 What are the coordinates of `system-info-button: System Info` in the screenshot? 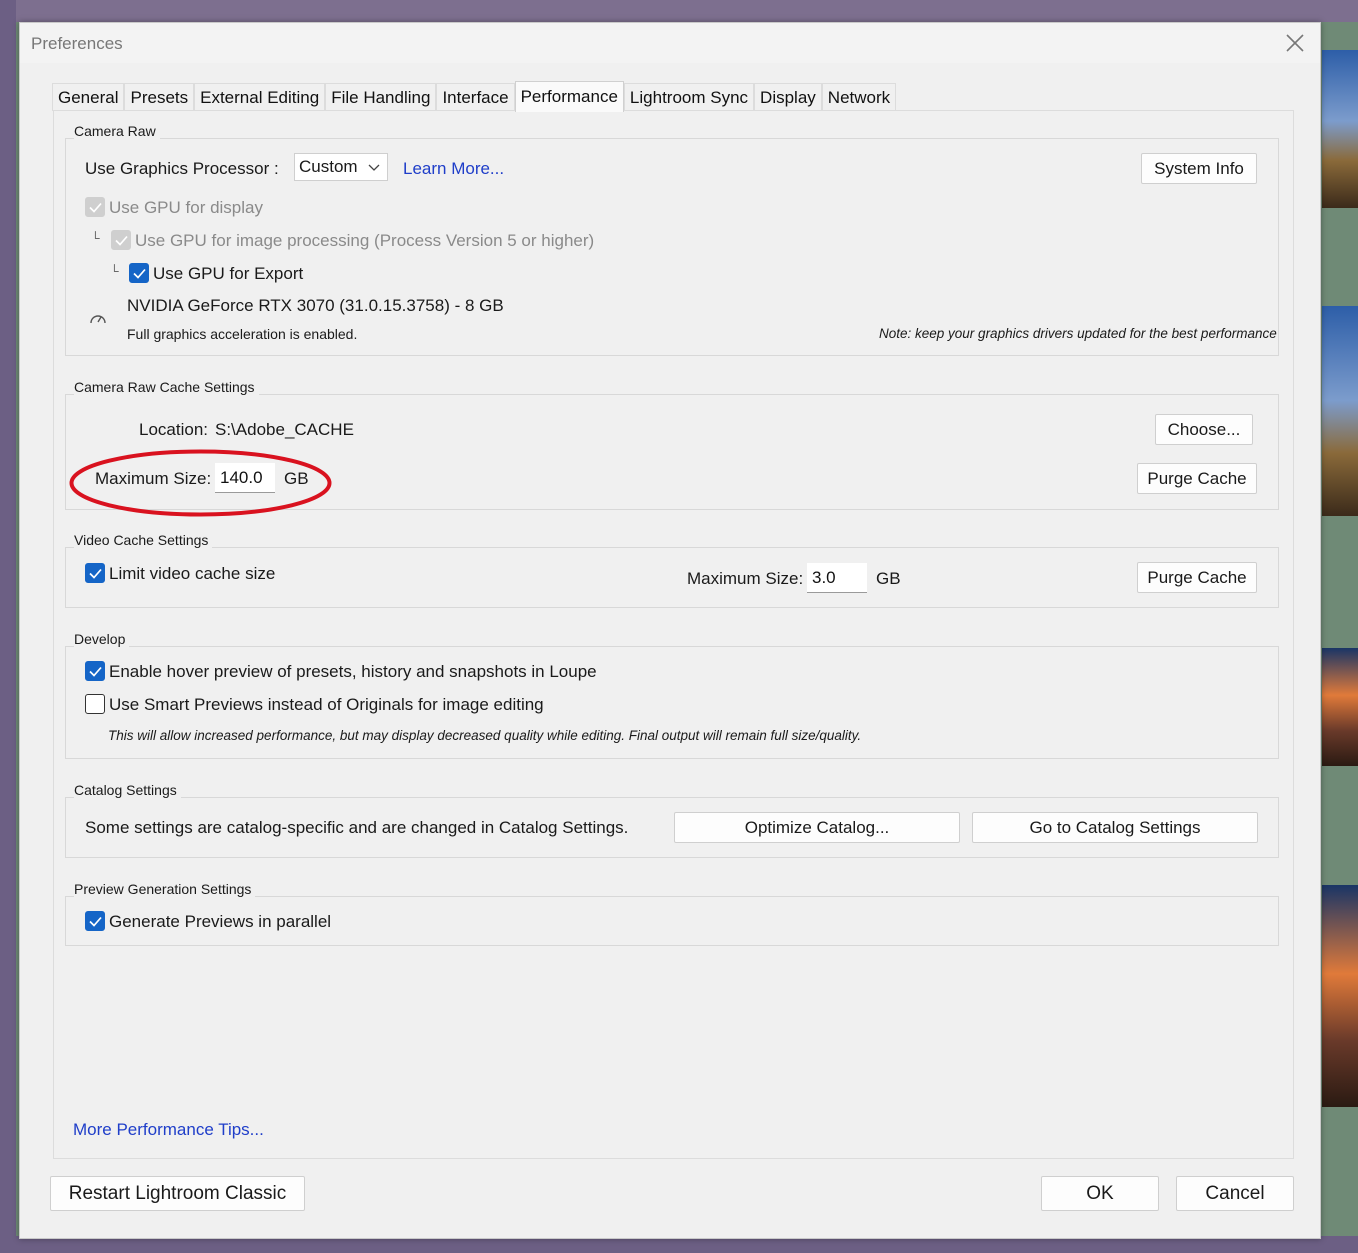 It's located at (1199, 168).